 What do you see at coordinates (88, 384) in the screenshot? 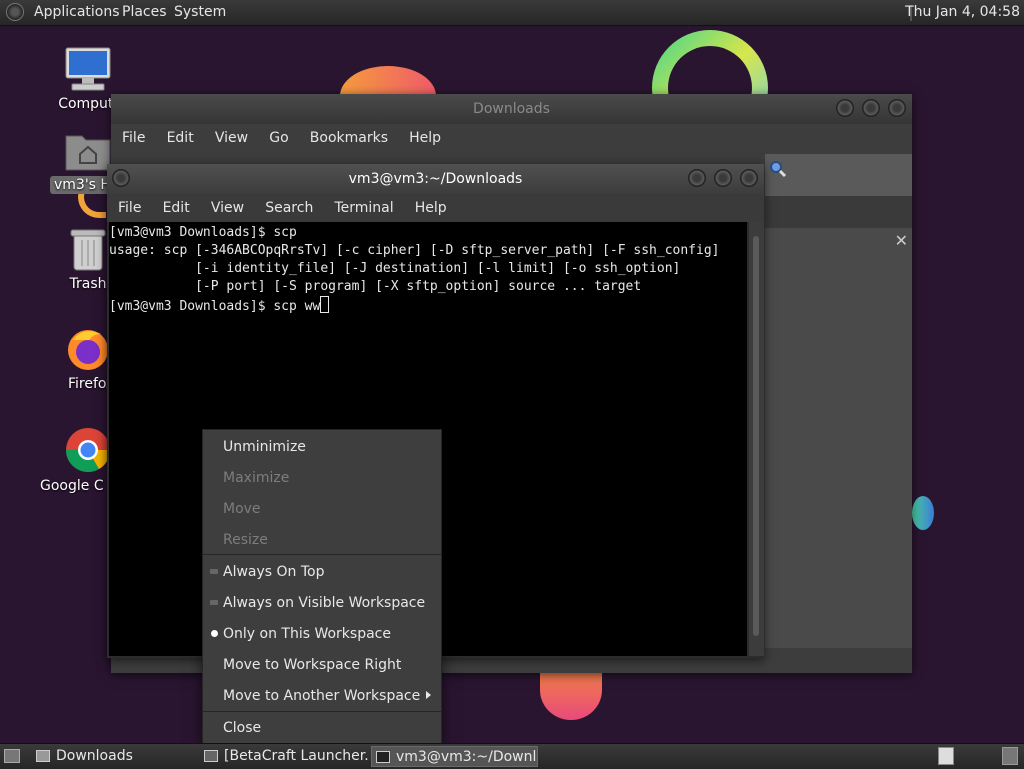
I see `desktop-icon-label: Firefox` at bounding box center [88, 384].